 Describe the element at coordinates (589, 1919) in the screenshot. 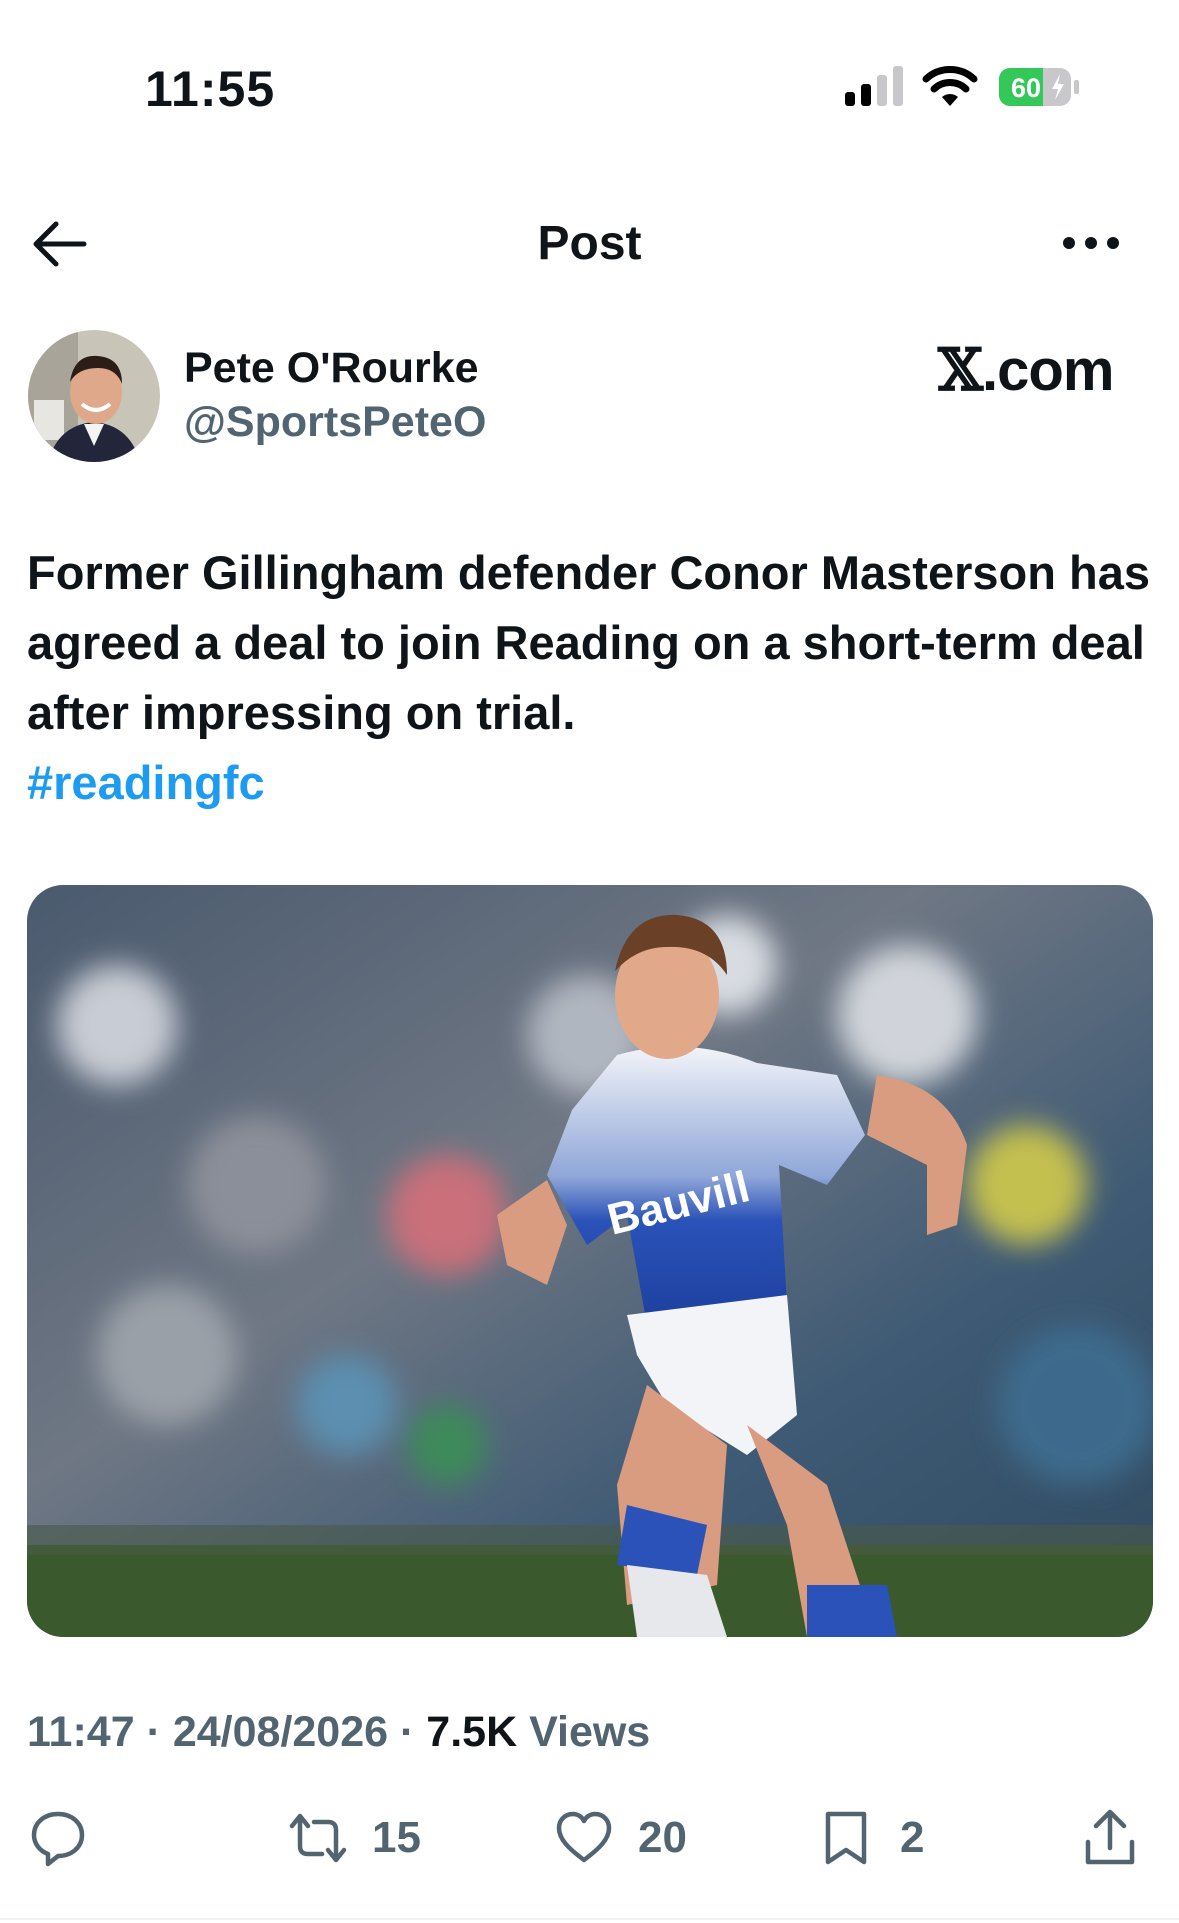

I see `divider` at that location.